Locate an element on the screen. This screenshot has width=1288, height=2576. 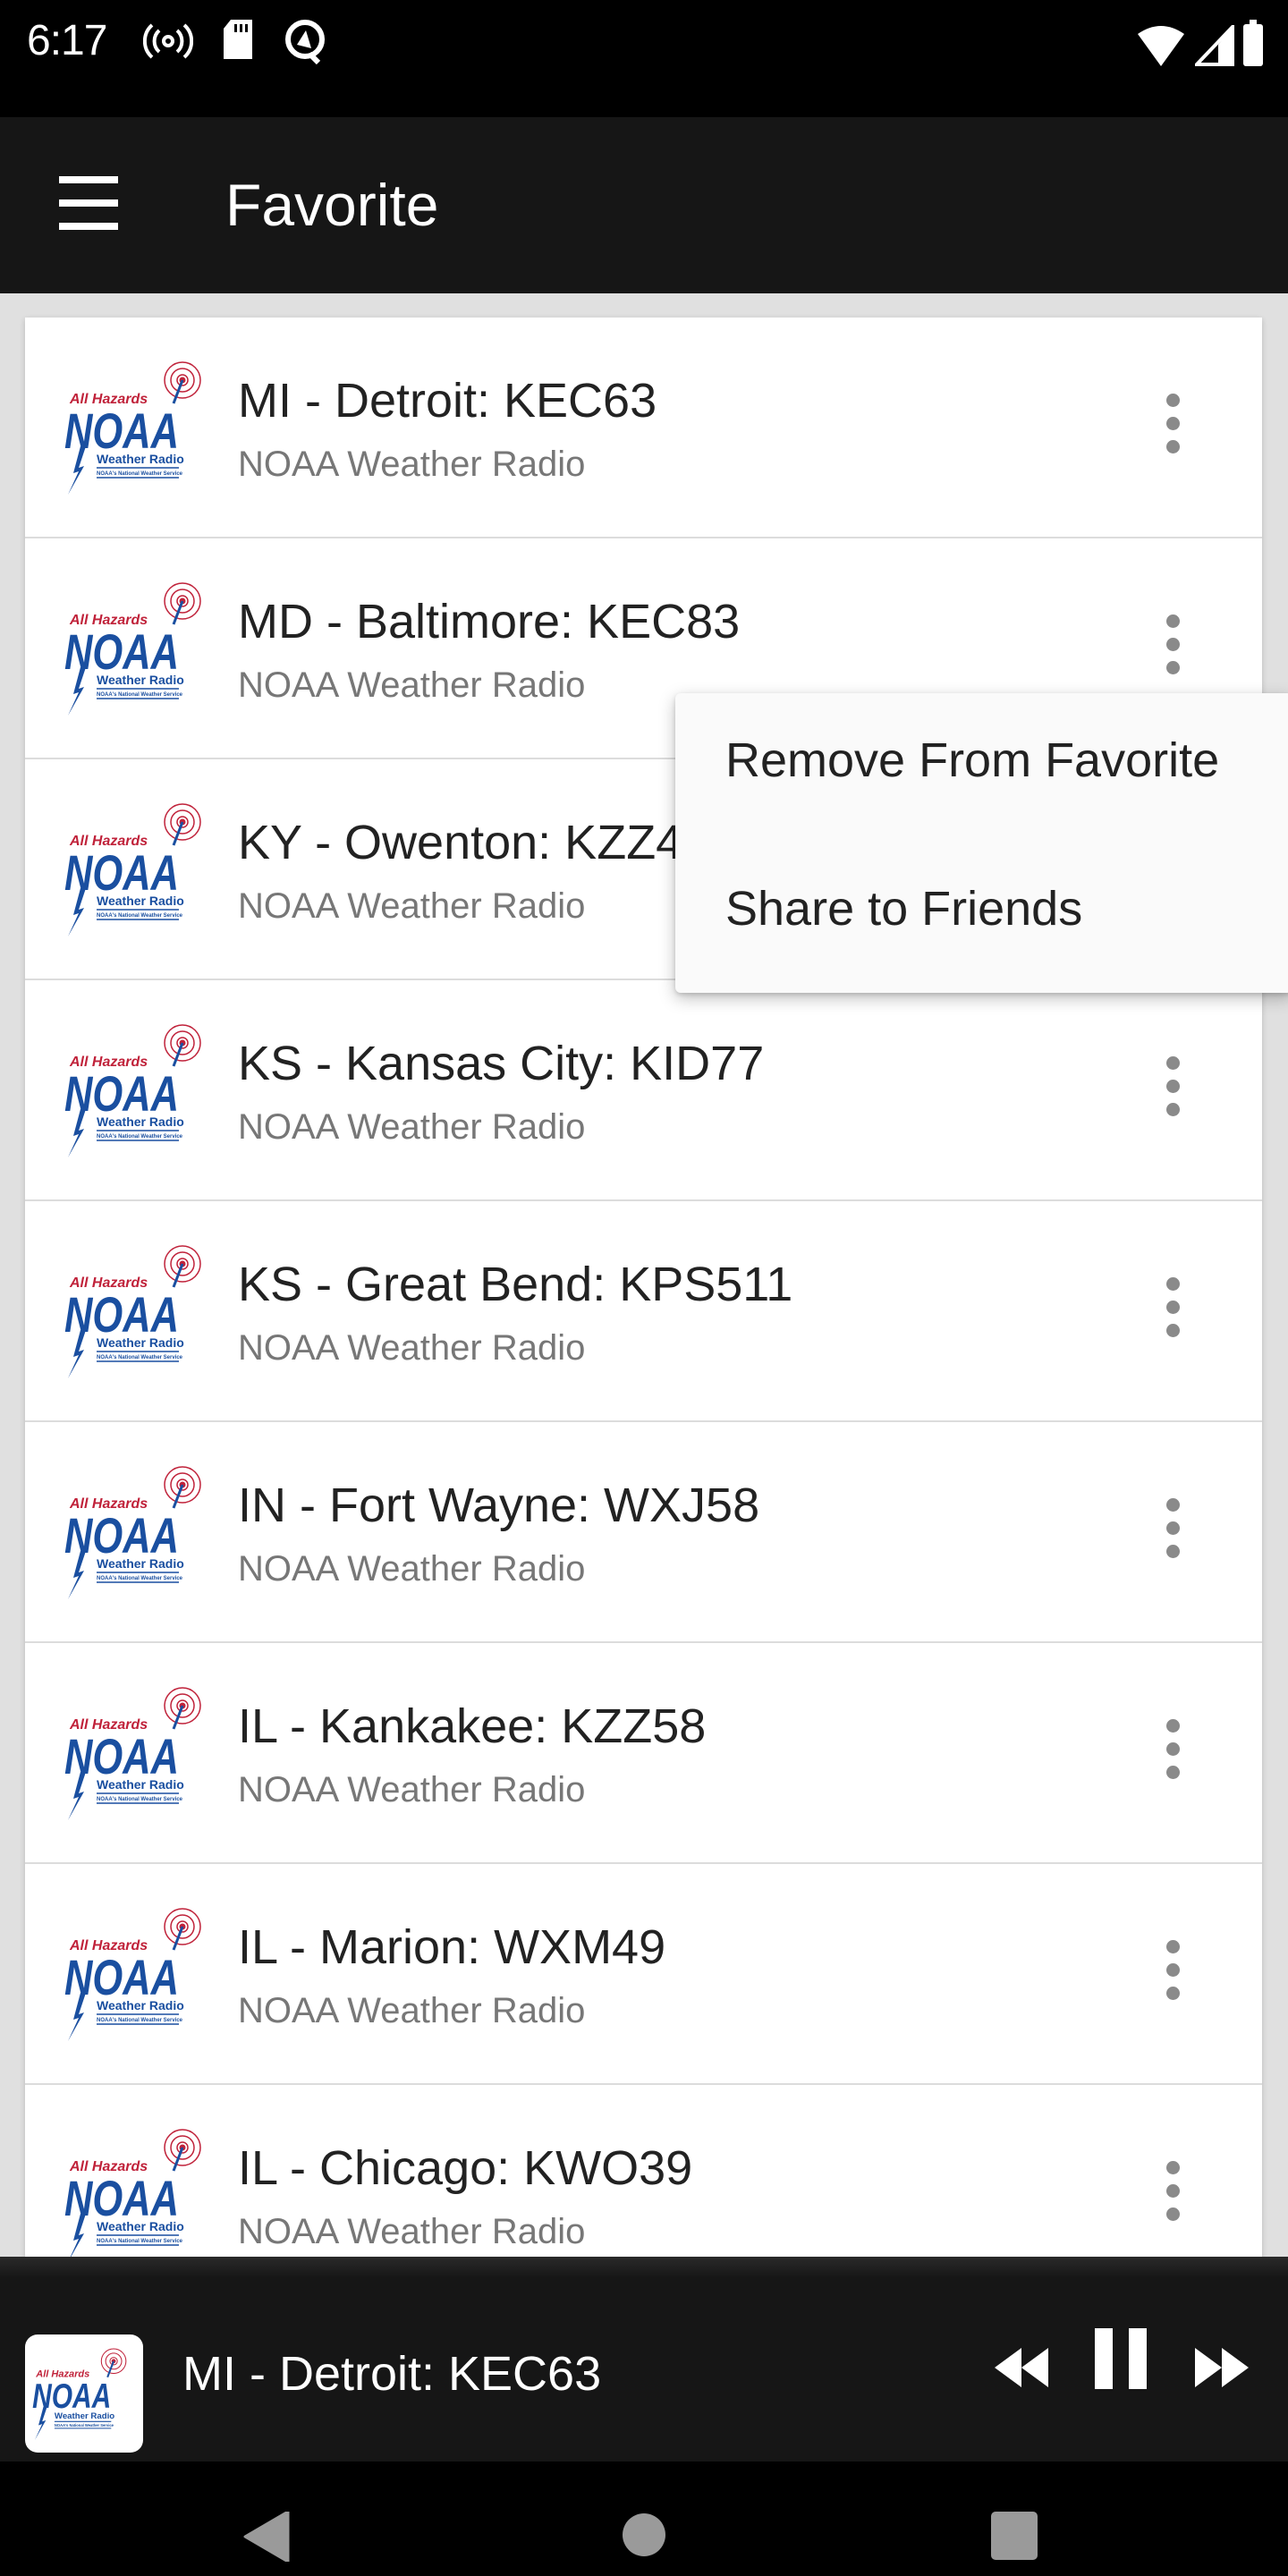
status-right-icons is located at coordinates (1199, 43).